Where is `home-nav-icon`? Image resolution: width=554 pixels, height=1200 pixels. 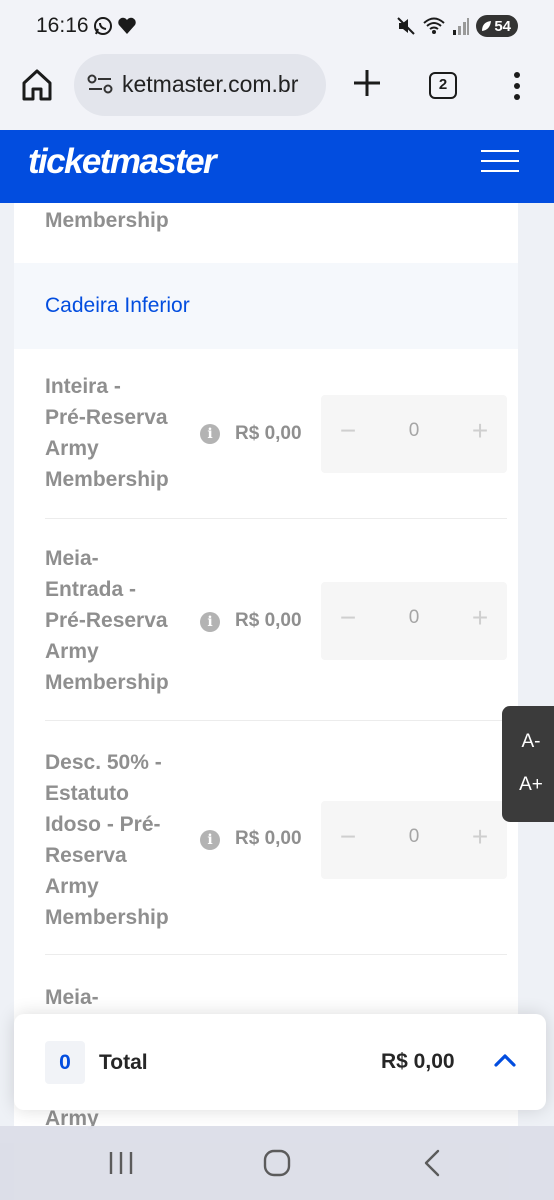 home-nav-icon is located at coordinates (277, 1163).